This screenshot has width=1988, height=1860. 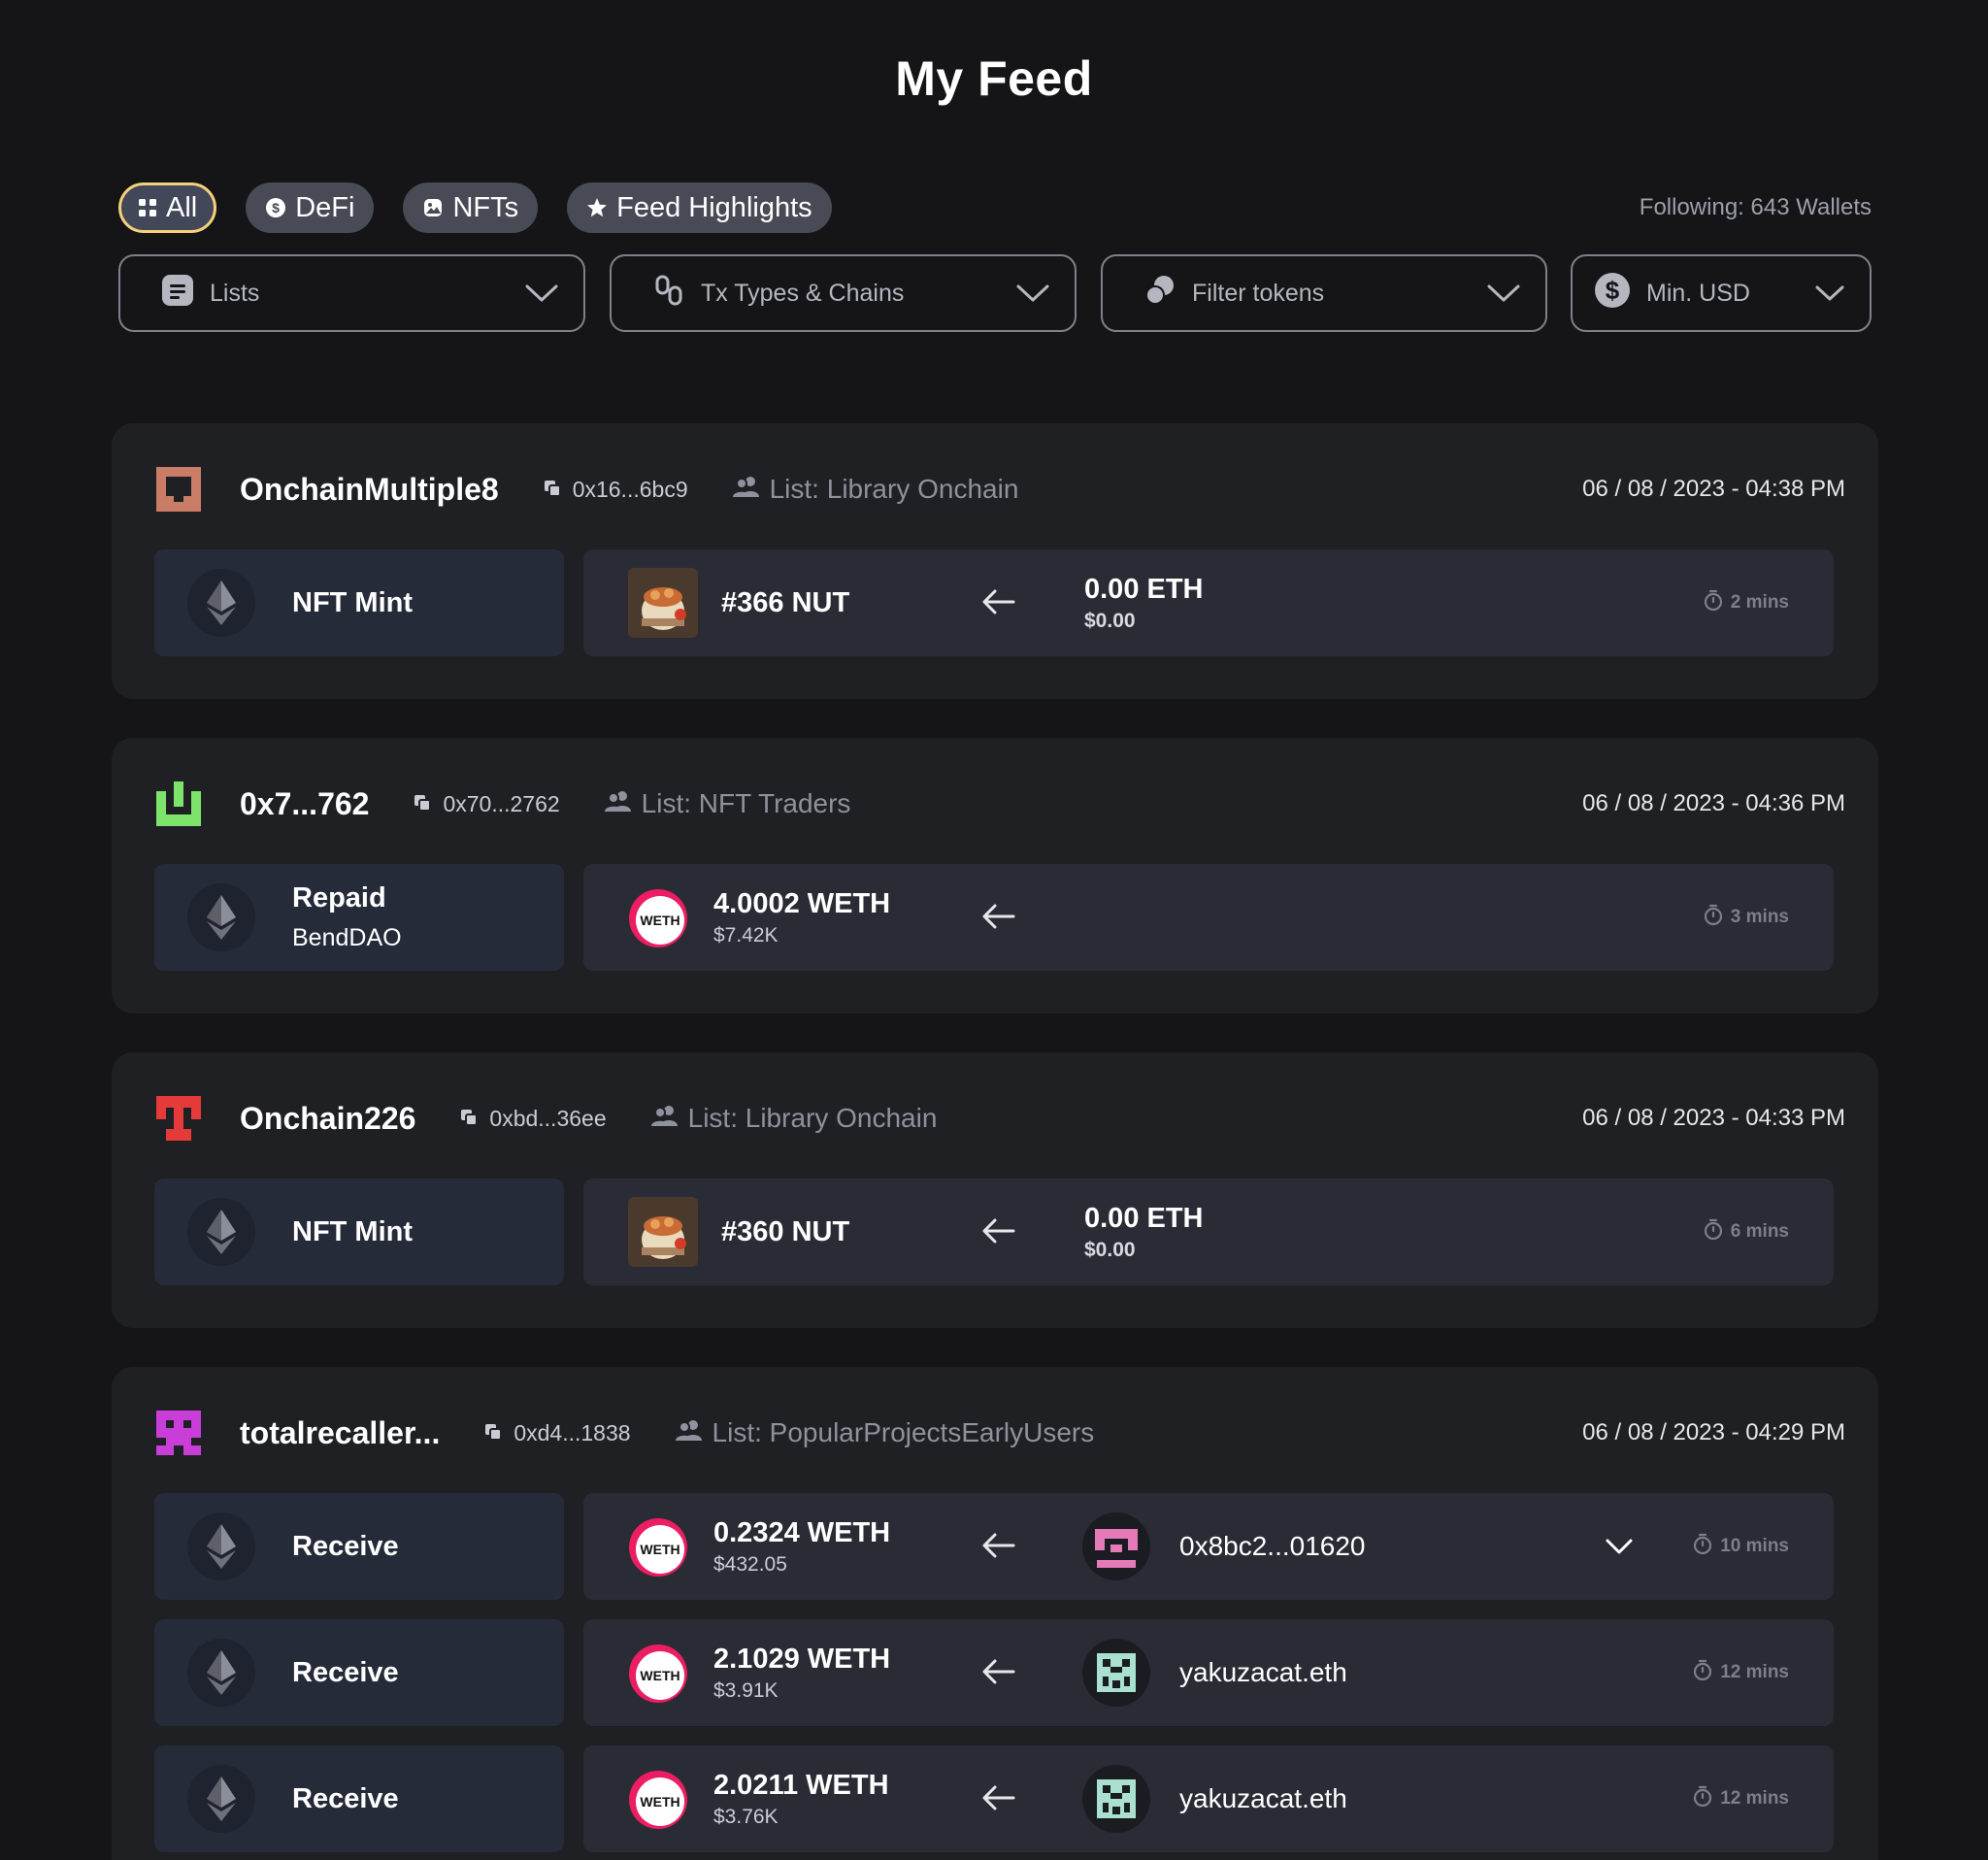 What do you see at coordinates (433, 207) in the screenshot?
I see `image-icon` at bounding box center [433, 207].